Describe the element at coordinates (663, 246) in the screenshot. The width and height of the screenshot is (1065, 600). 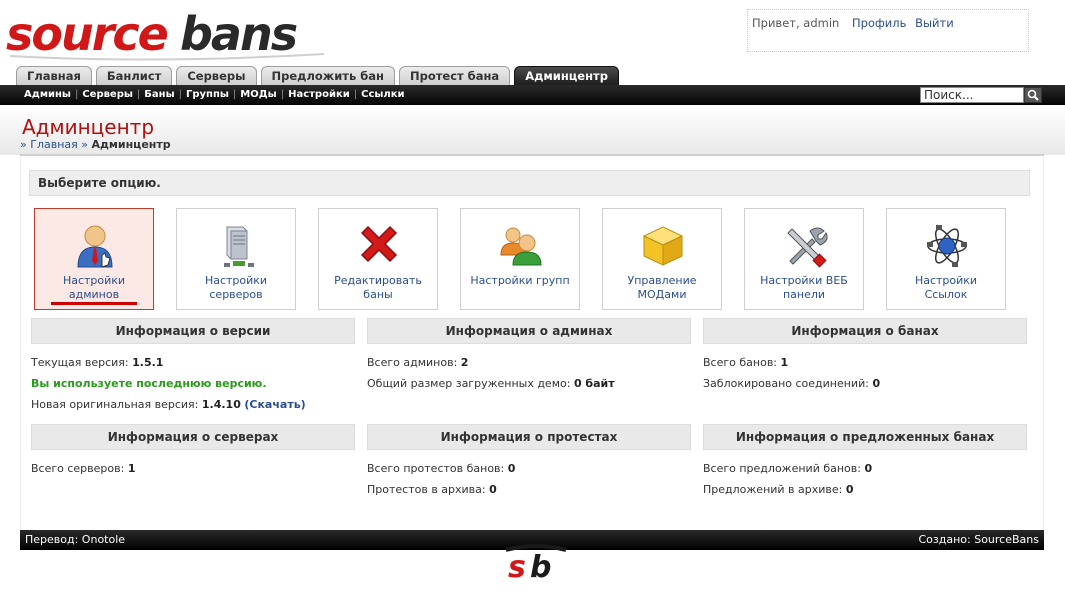
I see `box-icon` at that location.